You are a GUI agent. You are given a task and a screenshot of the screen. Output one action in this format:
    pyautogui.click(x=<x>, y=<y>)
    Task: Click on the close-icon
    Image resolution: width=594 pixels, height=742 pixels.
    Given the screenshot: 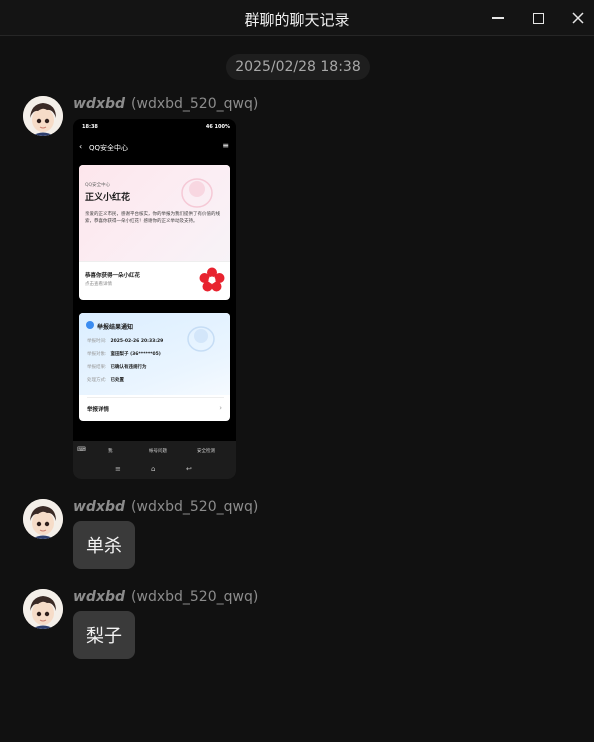 What is the action you would take?
    pyautogui.click(x=578, y=18)
    